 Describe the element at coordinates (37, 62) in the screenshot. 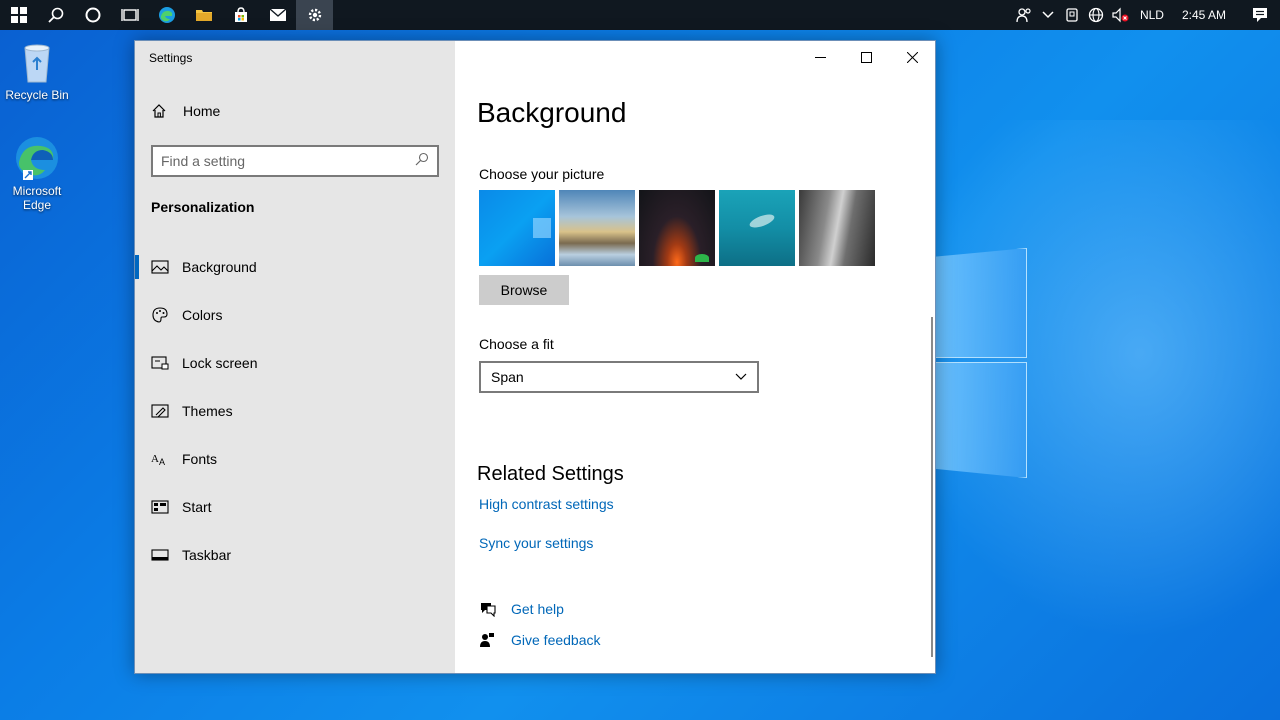

I see `recycle-bin-icon` at that location.